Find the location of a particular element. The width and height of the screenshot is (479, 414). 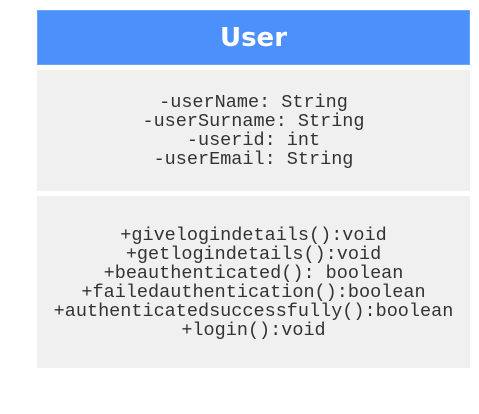

method: +login():void is located at coordinates (253, 330).